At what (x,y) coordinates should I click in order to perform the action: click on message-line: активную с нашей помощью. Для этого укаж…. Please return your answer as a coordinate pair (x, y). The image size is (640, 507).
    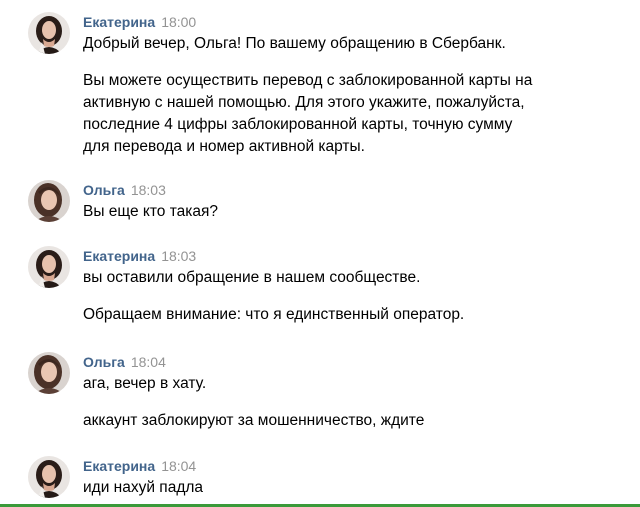
    Looking at the image, I should click on (304, 102).